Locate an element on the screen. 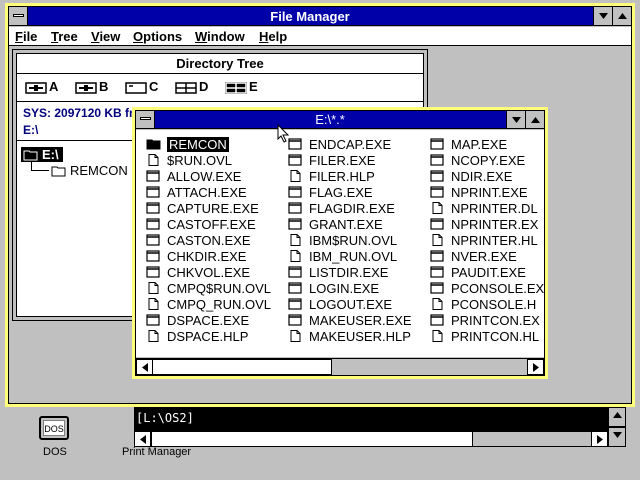 The height and width of the screenshot is (480, 640). dos-icon: DOS is located at coordinates (54, 428).